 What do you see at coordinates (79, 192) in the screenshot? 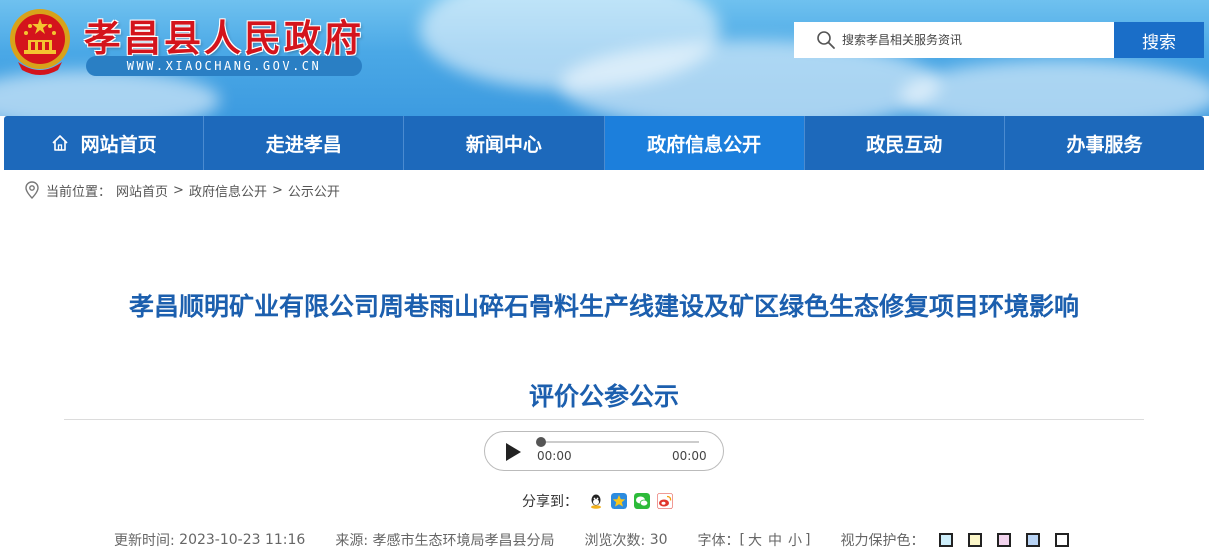
I see `breadcrumb-prefix: 当前位置：` at bounding box center [79, 192].